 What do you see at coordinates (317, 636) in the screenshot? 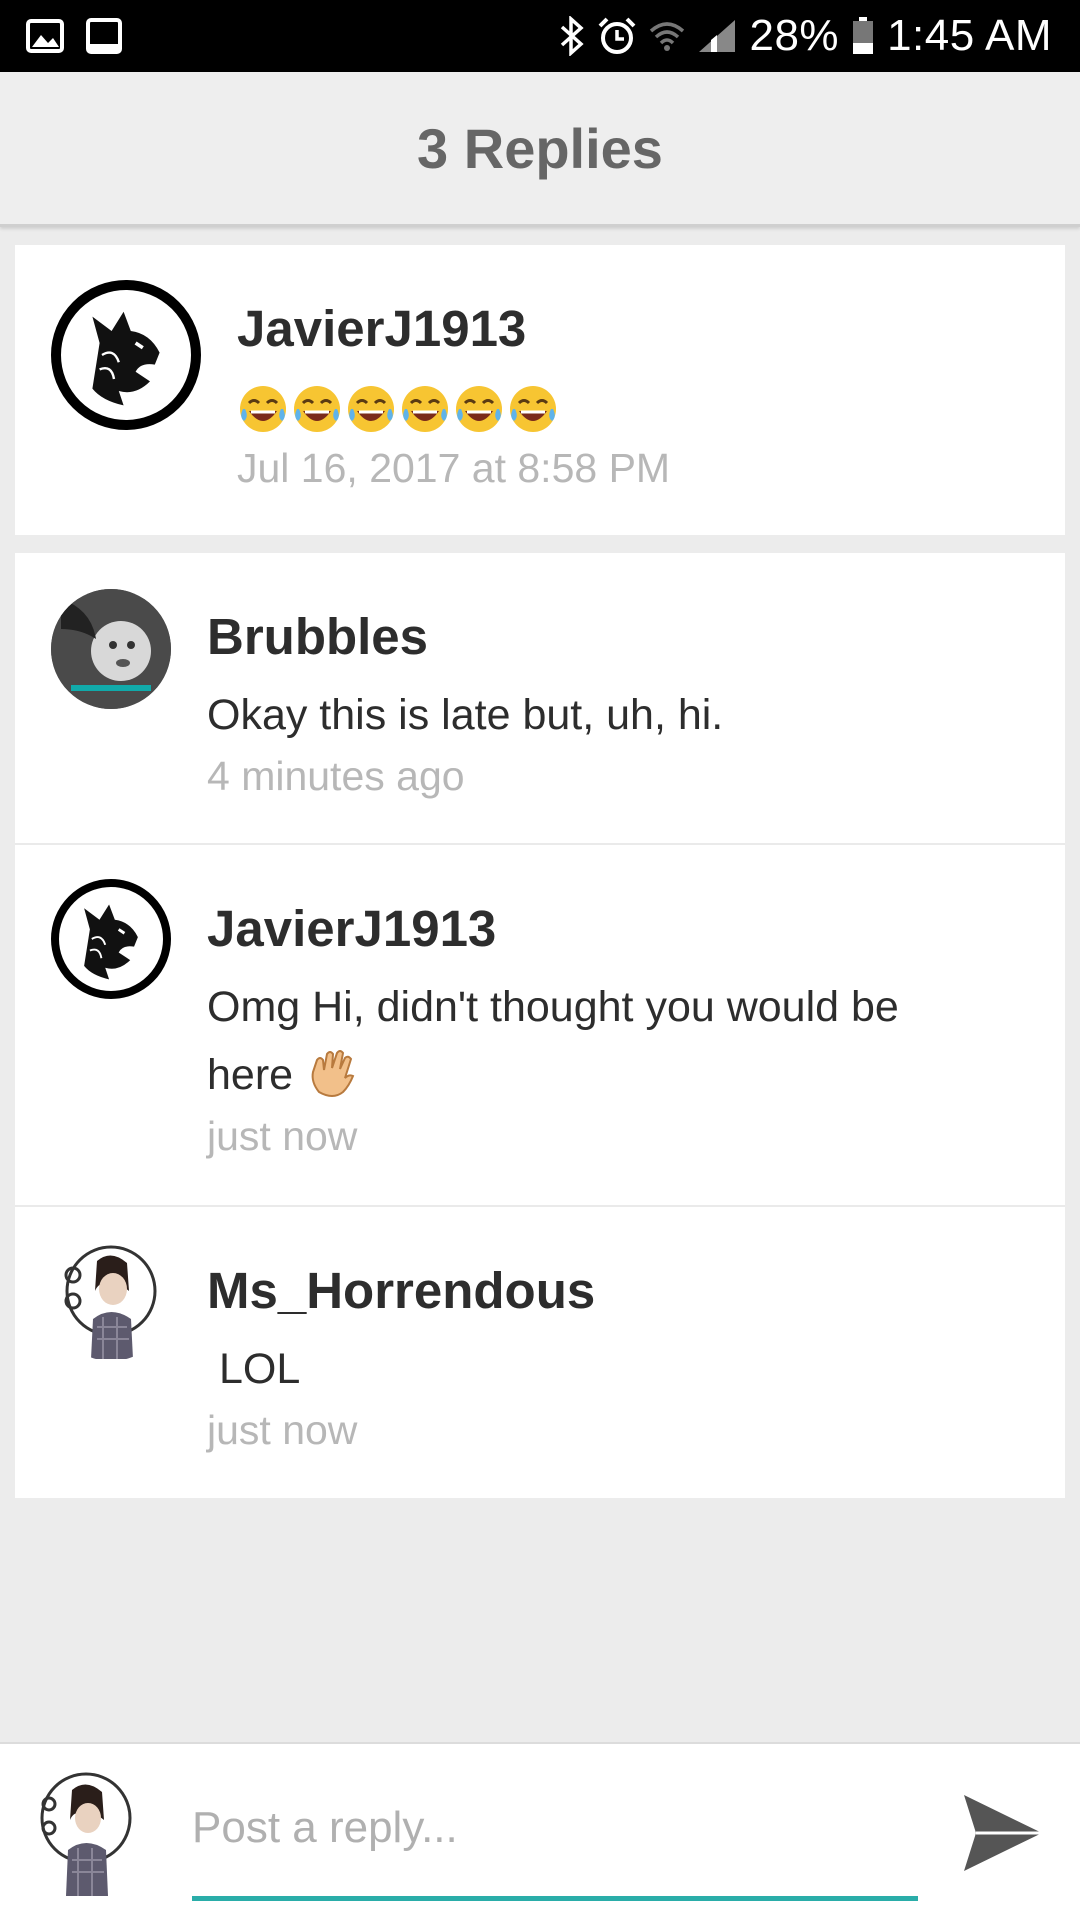
I see `reply-username: Brubbles` at bounding box center [317, 636].